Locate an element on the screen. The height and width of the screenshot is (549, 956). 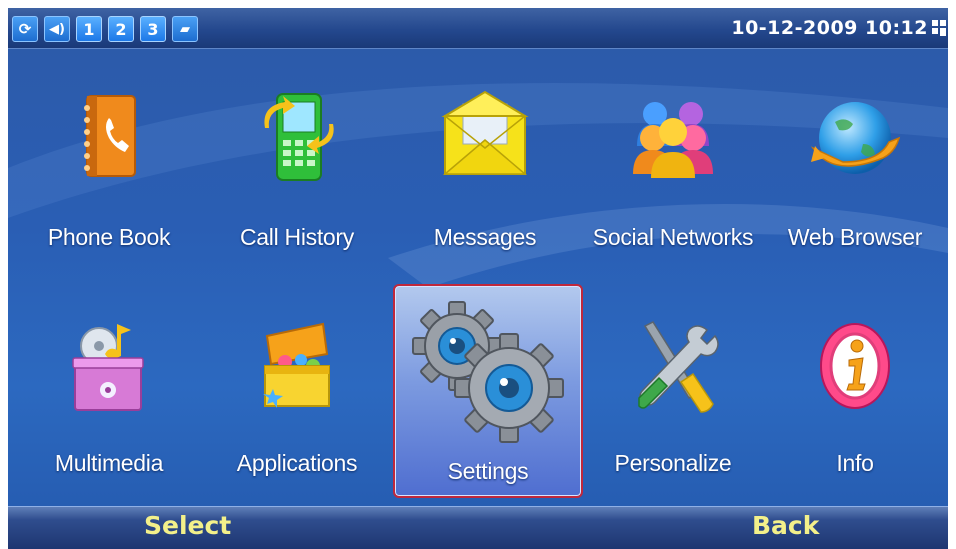
phone-book-icon is located at coordinates (110, 136).